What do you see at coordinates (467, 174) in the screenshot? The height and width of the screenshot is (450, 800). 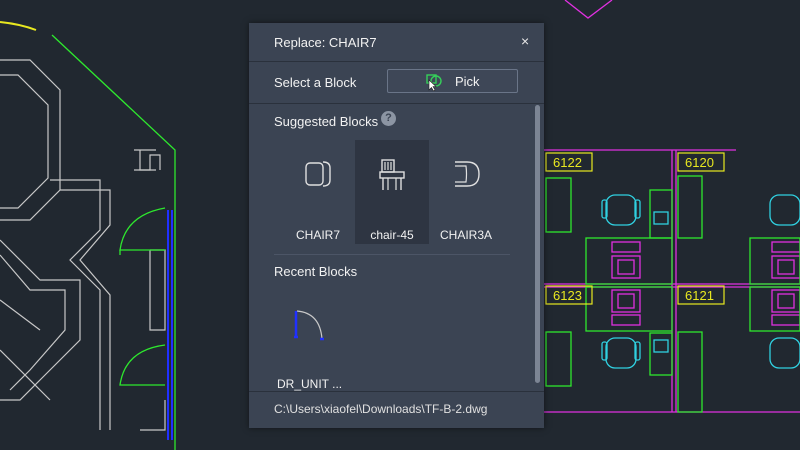 I see `chair3a-block-icon` at bounding box center [467, 174].